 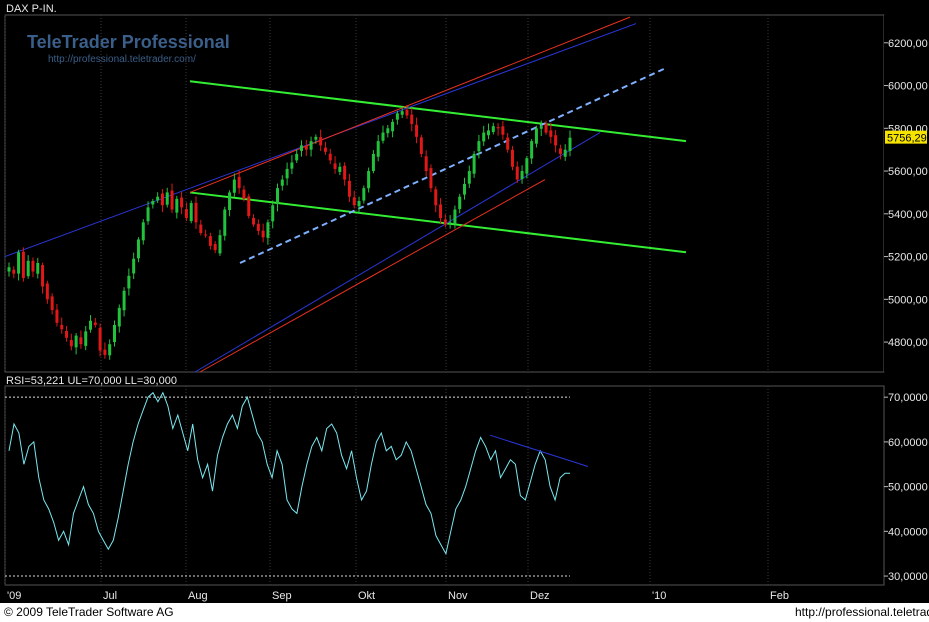 What do you see at coordinates (908, 172) in the screenshot?
I see `price-tick-label: 5600,00` at bounding box center [908, 172].